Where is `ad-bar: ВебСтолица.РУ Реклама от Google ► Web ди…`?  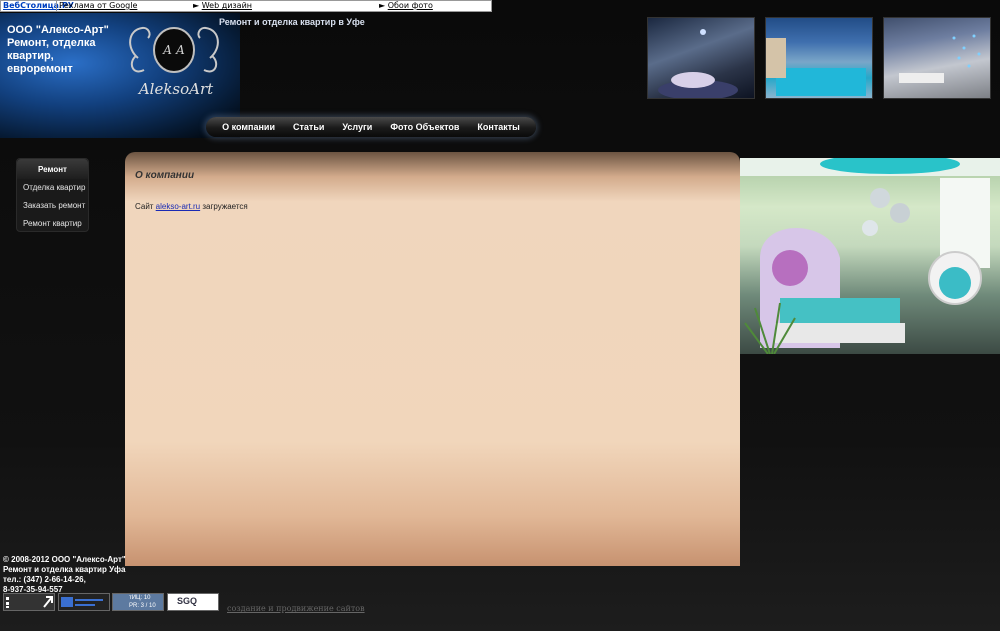 ad-bar: ВебСтолица.РУ Реклама от Google ► Web ди… is located at coordinates (246, 6).